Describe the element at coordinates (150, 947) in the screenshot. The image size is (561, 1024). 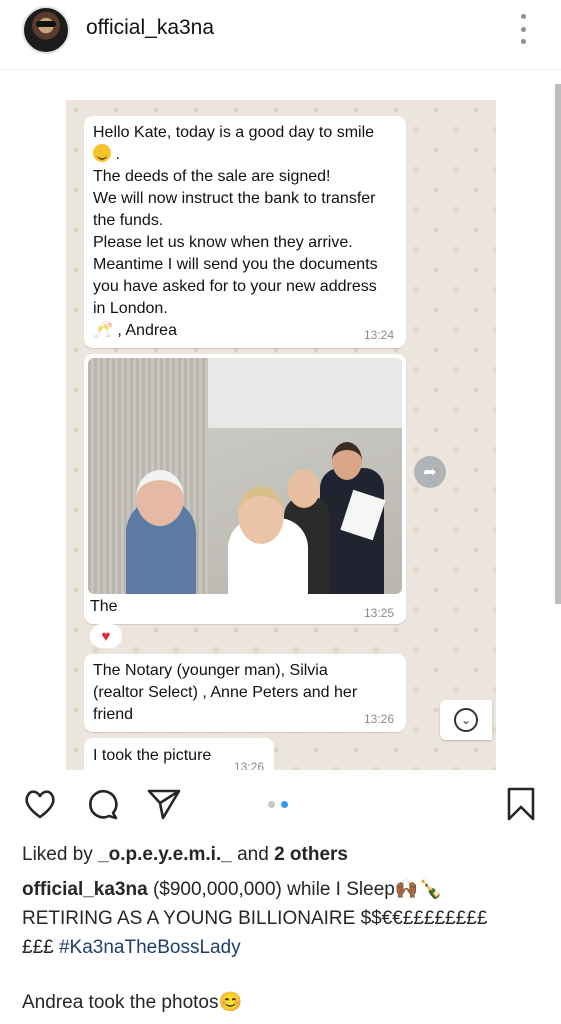
I see `hashtag-link: #Ka3naTheBossLady` at that location.